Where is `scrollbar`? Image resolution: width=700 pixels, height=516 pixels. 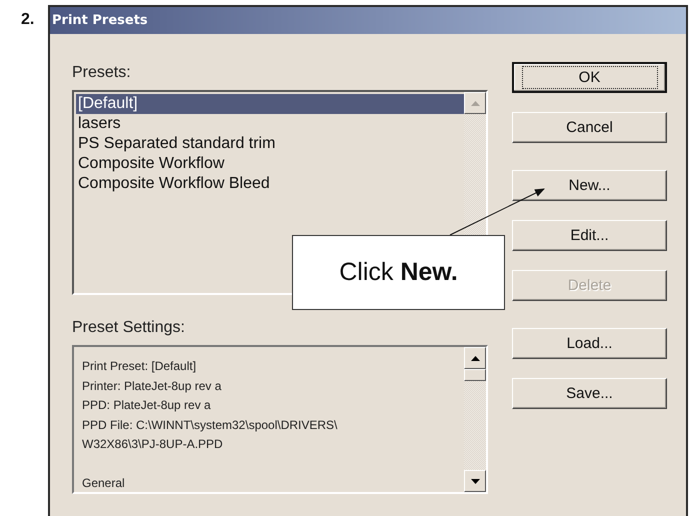 scrollbar is located at coordinates (475, 419).